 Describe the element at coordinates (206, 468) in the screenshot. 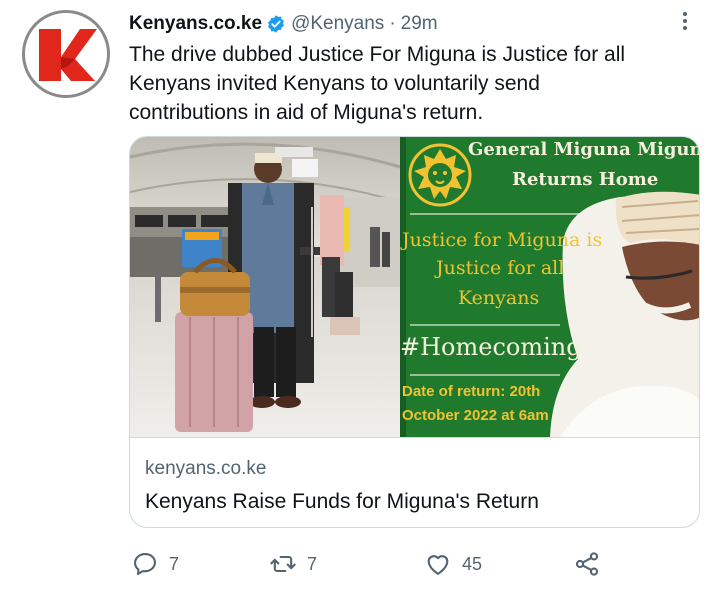

I see `card-domain: kenyans.co.ke` at that location.